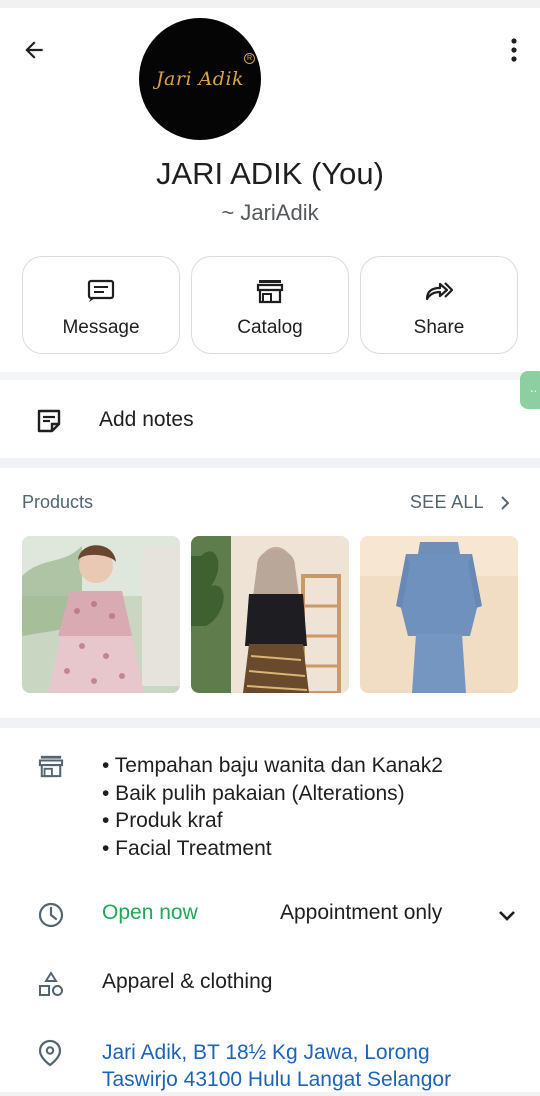  I want to click on product-thumbnail-floral-girl-dress, so click(101, 614).